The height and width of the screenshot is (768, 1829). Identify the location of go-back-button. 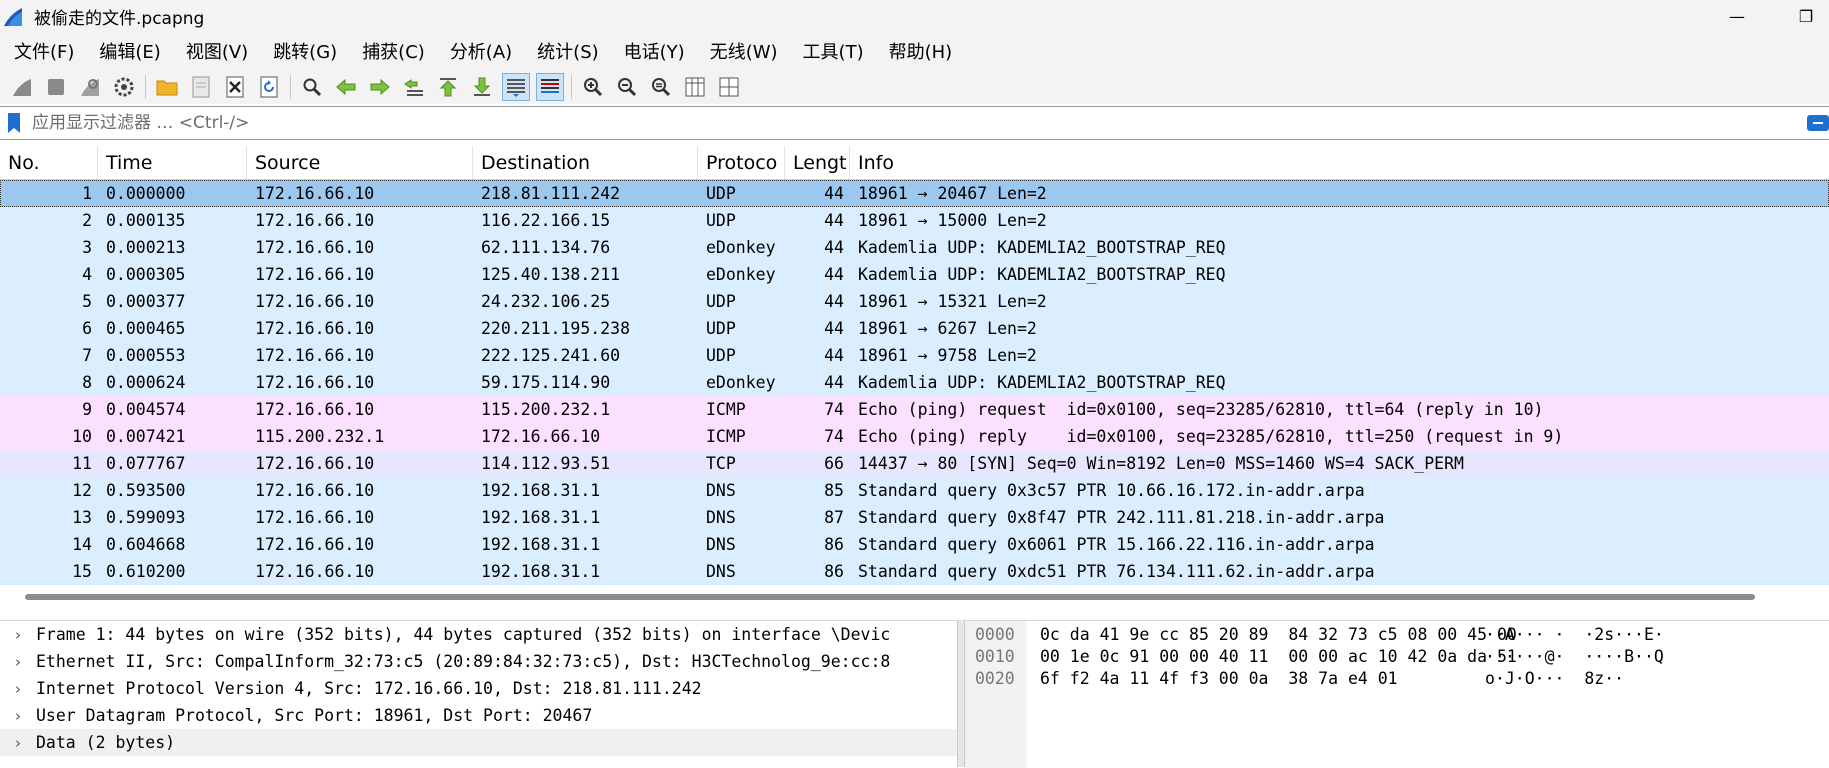
(346, 87).